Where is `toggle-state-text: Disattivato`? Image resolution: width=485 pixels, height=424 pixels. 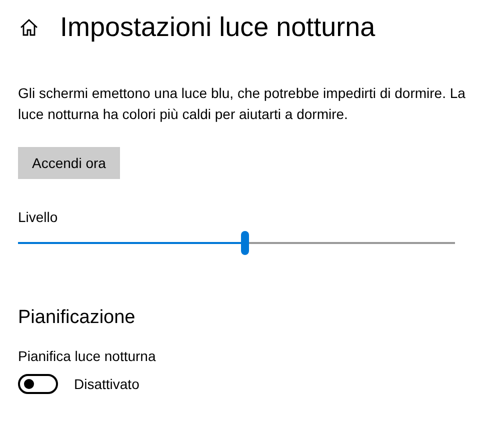 toggle-state-text: Disattivato is located at coordinates (107, 384).